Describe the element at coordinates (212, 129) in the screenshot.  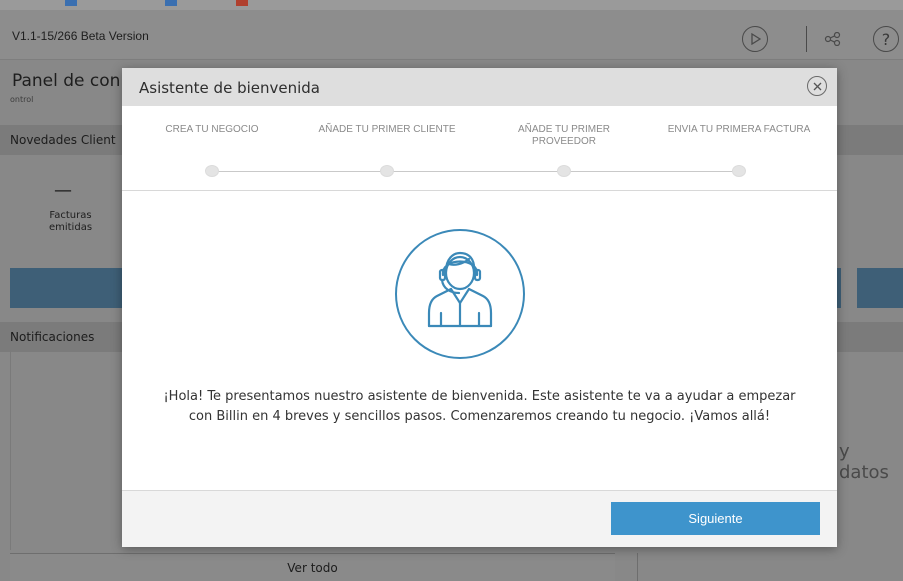
I see `step-label-1: CREA TU NEGOCIO` at that location.